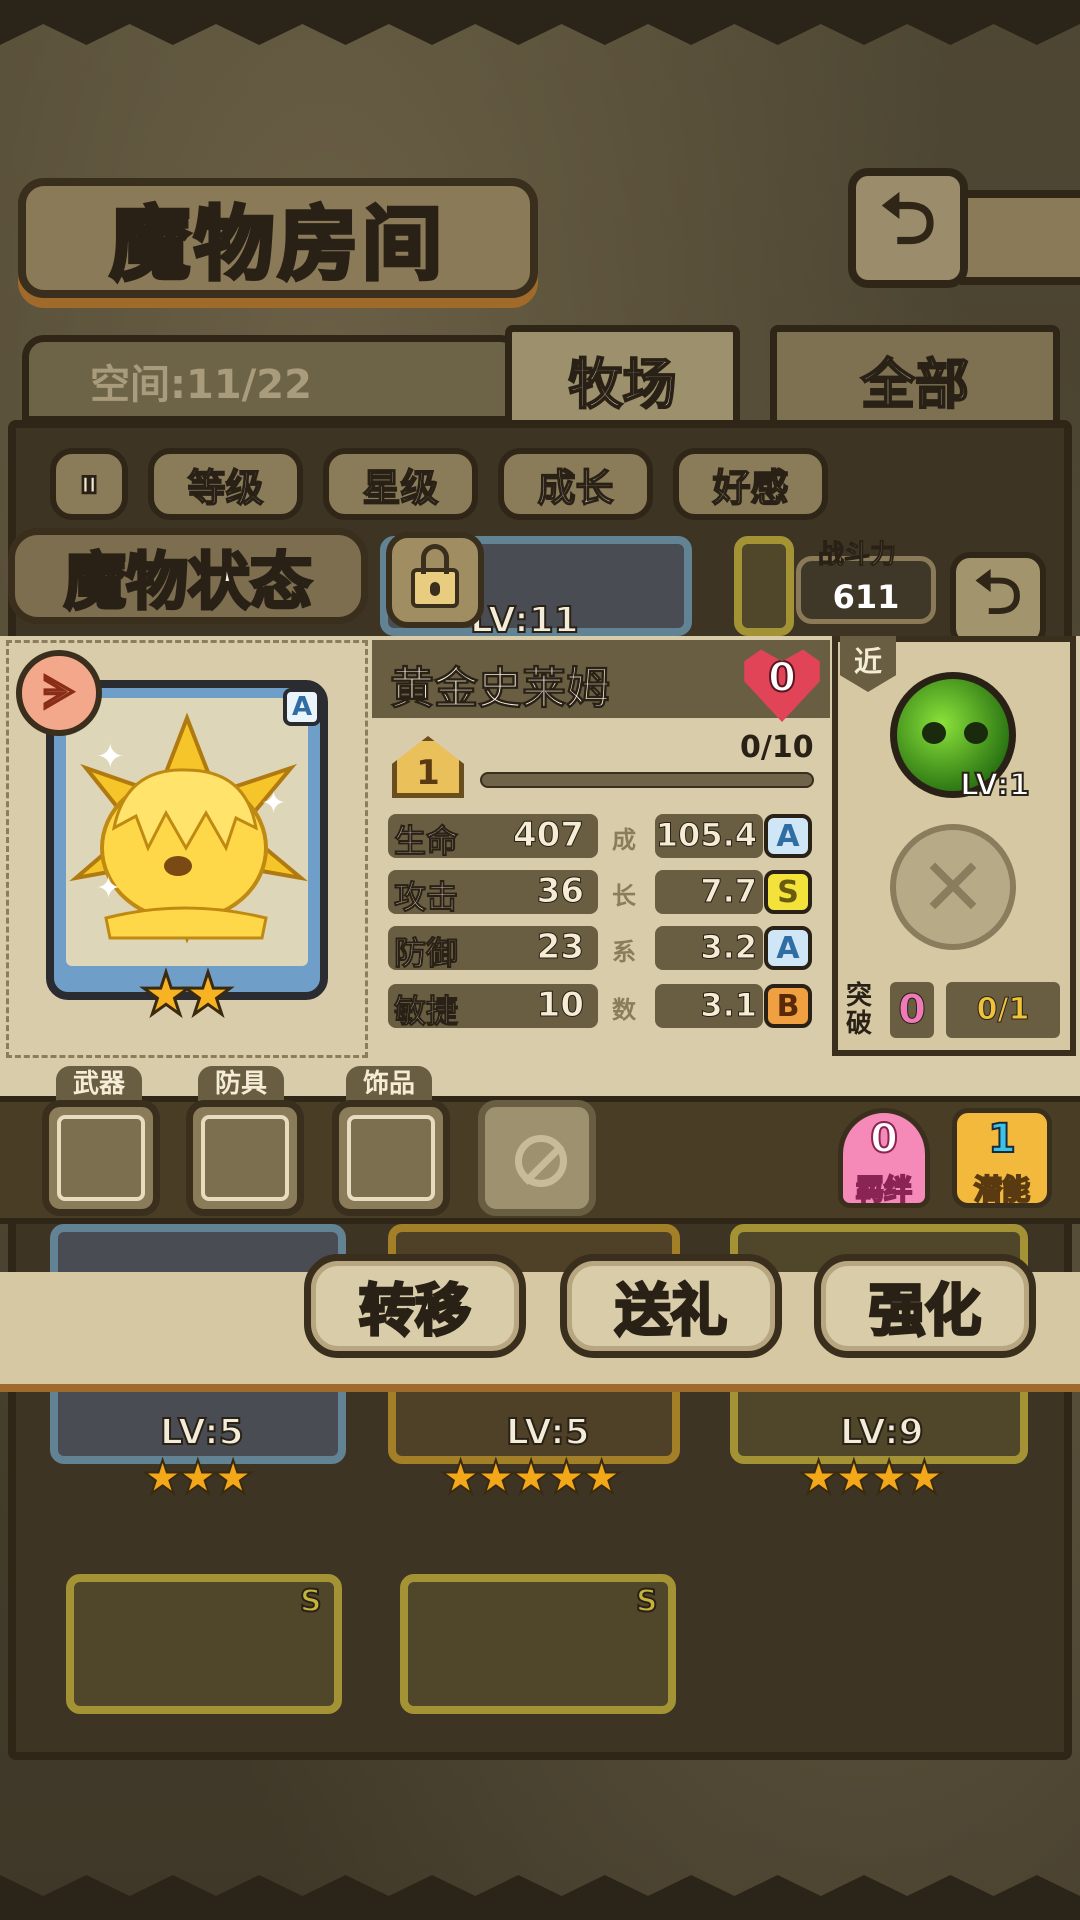 Image resolution: width=1080 pixels, height=1920 pixels. Describe the element at coordinates (187, 994) in the screenshot. I see `star-rating: ★★` at that location.